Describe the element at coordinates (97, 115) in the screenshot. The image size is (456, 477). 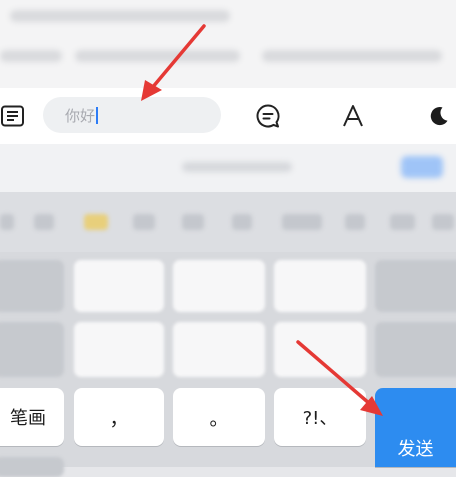
I see `text-caret` at that location.